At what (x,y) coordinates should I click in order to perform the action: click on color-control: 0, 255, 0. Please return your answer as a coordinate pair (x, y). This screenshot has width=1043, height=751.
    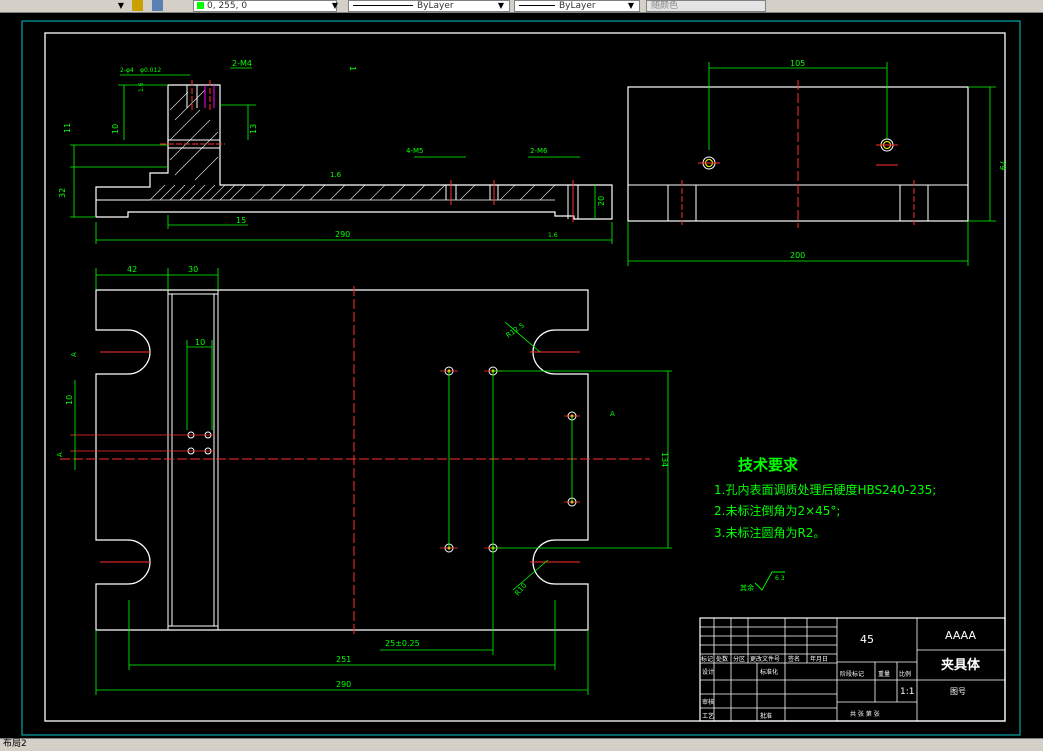
    Looking at the image, I should click on (265, 6).